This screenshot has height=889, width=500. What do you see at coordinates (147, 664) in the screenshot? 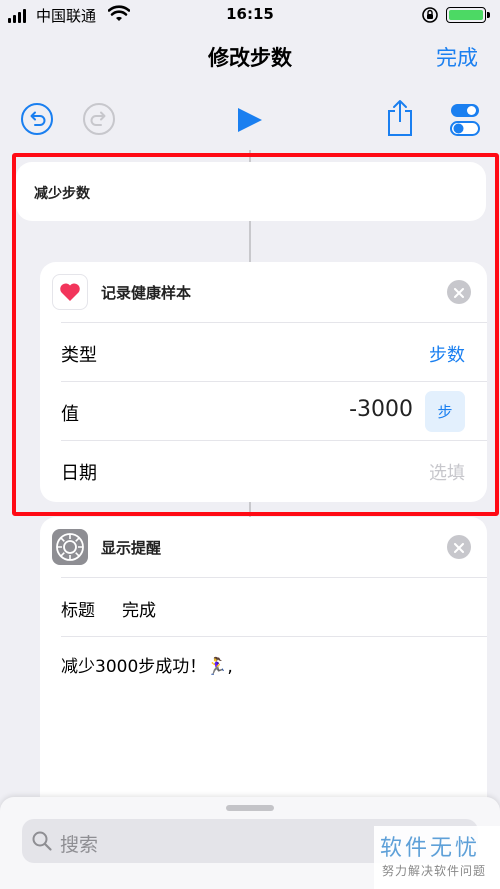
I see `alert-message: 减少3000步成功！🏃‍♀️,` at bounding box center [147, 664].